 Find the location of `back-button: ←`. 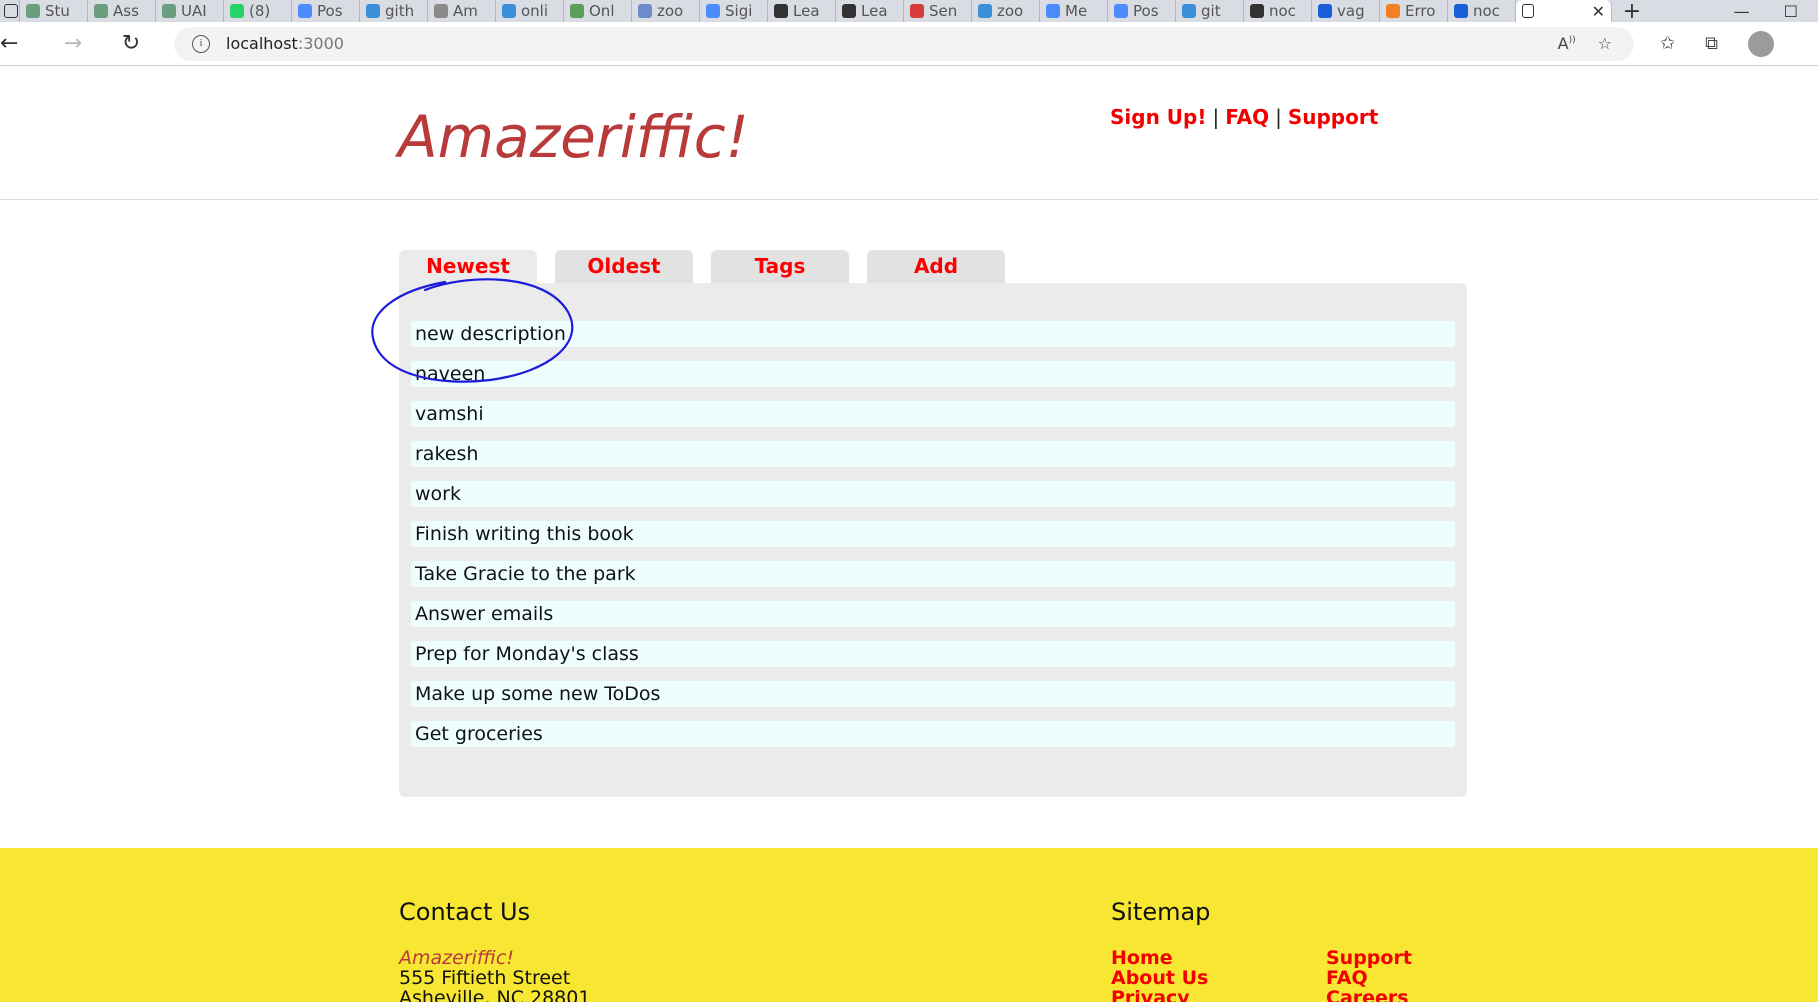

back-button: ← is located at coordinates (10, 44).